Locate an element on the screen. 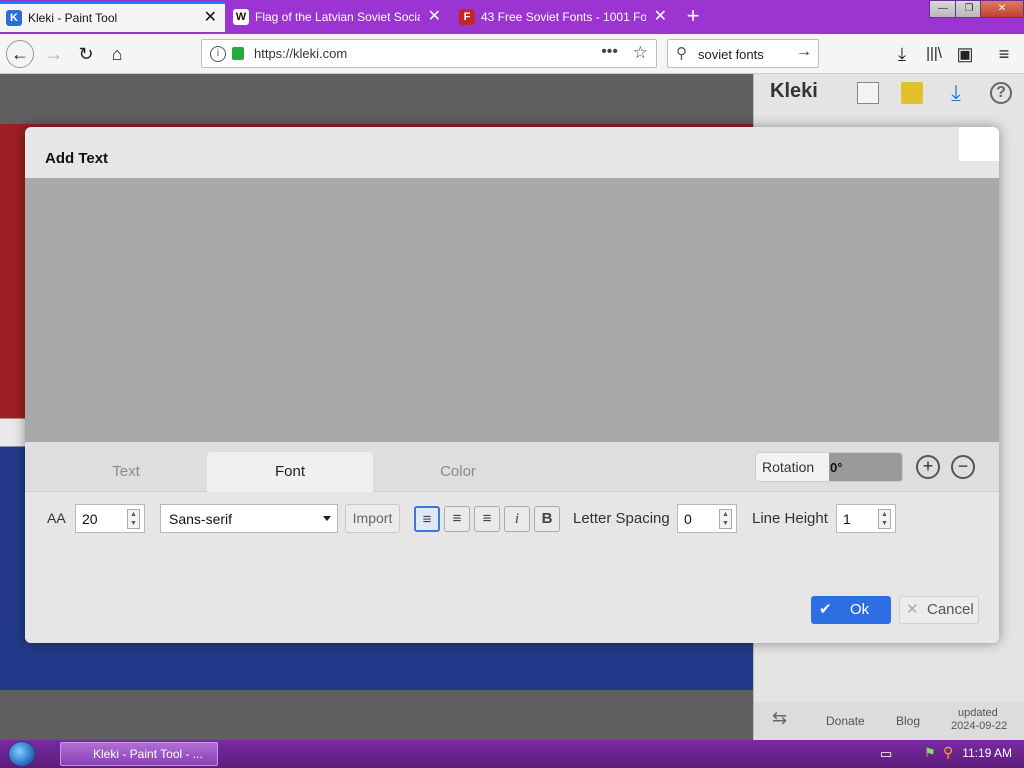 The image size is (1024, 768). address-bar: i https://kleki.com ••• ☆ is located at coordinates (429, 53).